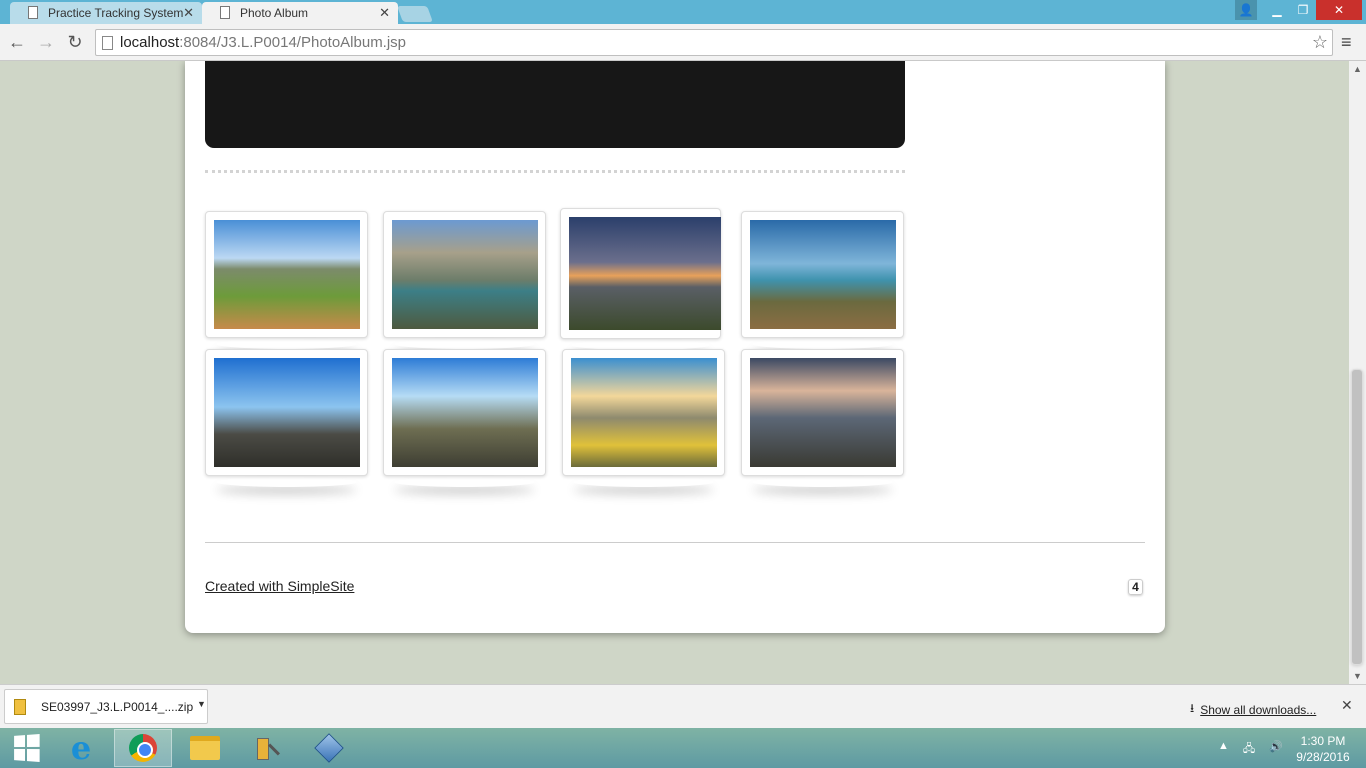  Describe the element at coordinates (293, 42) in the screenshot. I see `url-path: :8084/J3.L.P0014/PhotoAlbum.jsp` at that location.